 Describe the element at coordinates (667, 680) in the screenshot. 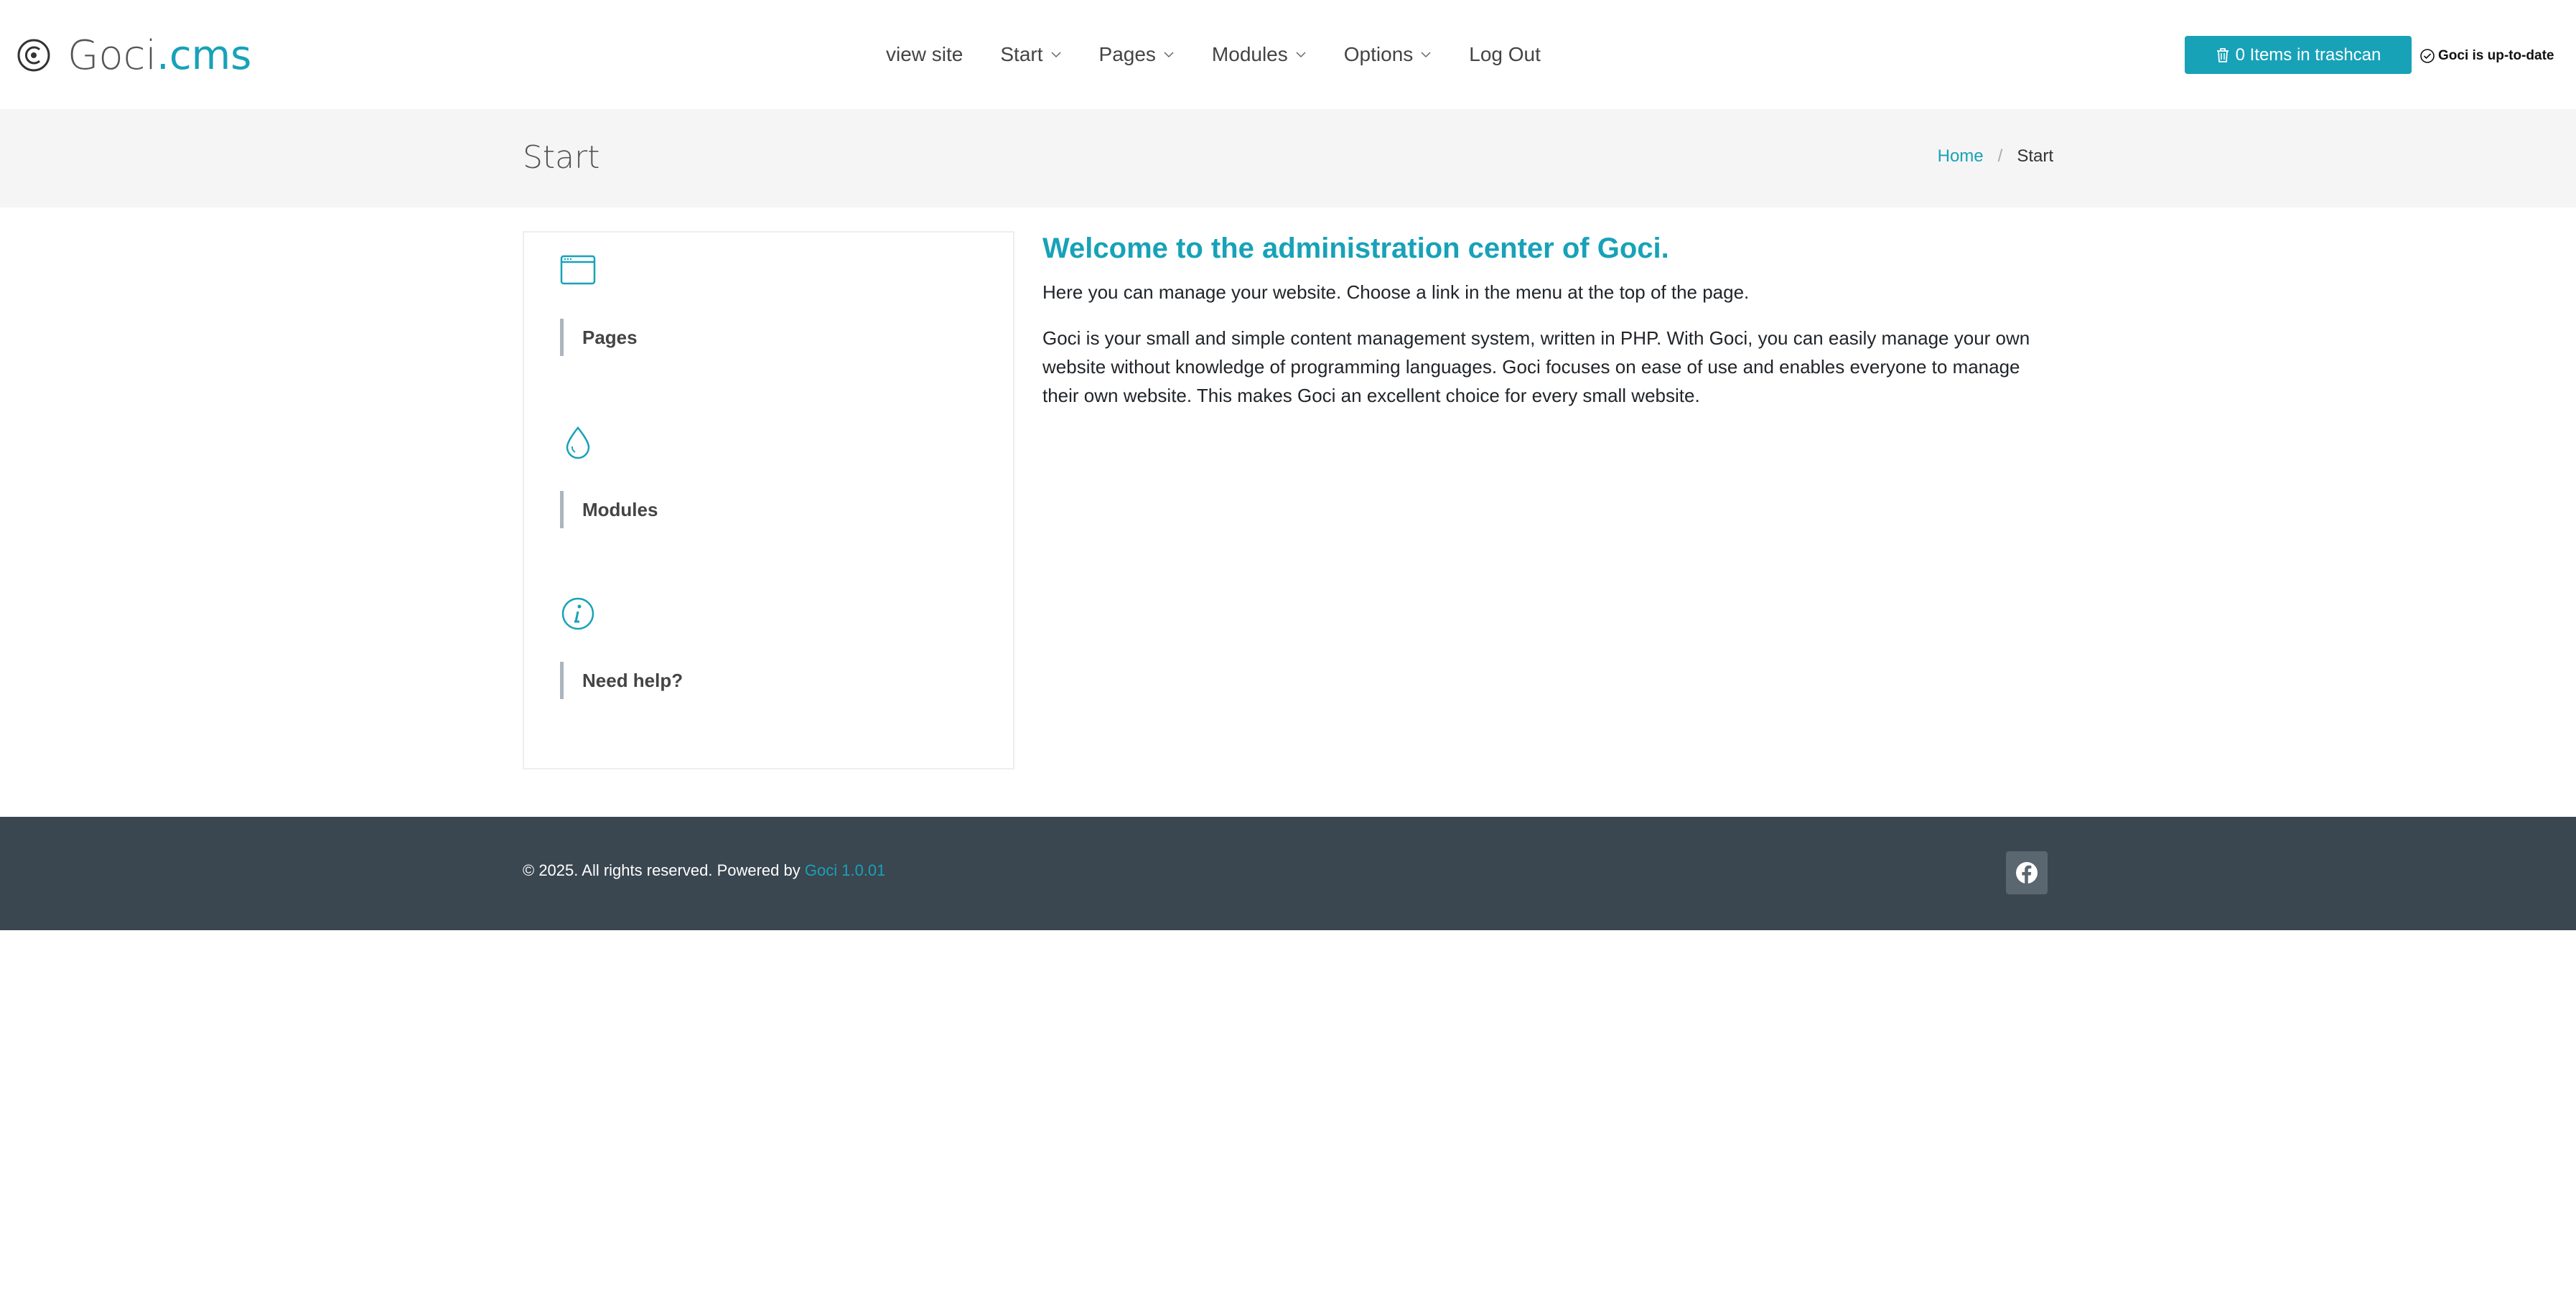

I see `quick-link-help-label: Need help?` at that location.